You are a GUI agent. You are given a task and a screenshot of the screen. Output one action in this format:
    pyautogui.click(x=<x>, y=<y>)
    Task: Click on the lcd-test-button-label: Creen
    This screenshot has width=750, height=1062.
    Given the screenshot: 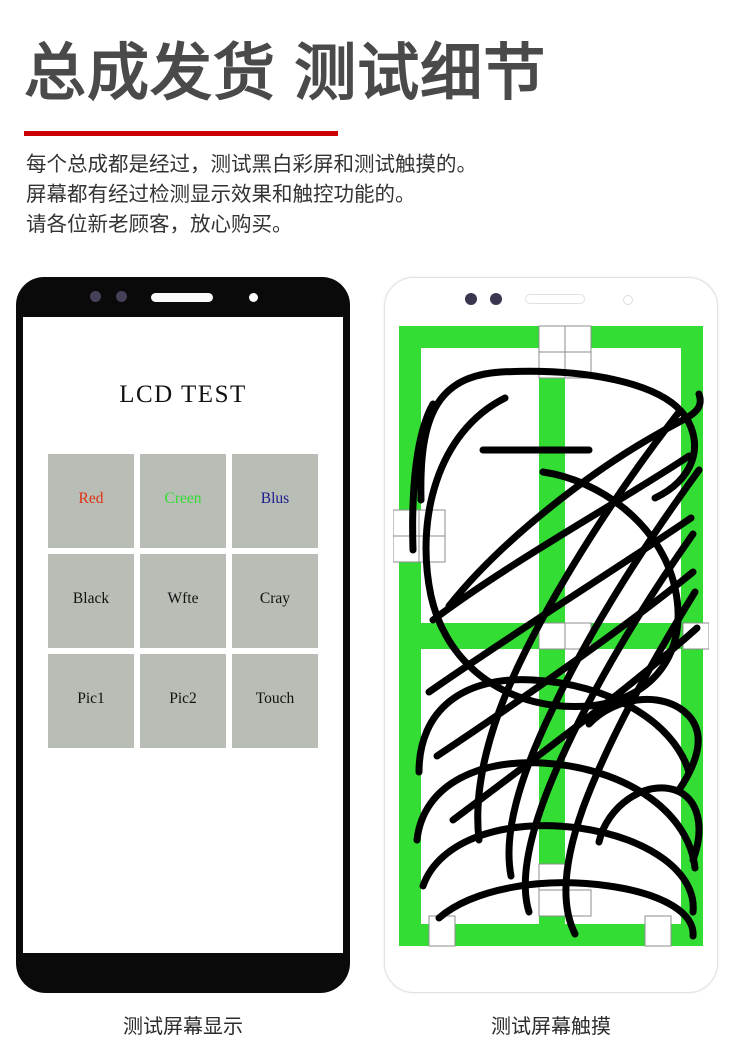 What is the action you would take?
    pyautogui.click(x=183, y=498)
    